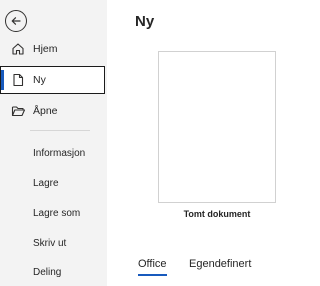 This screenshot has height=286, width=320. I want to click on nav-item-home-label: Hjem, so click(45, 49).